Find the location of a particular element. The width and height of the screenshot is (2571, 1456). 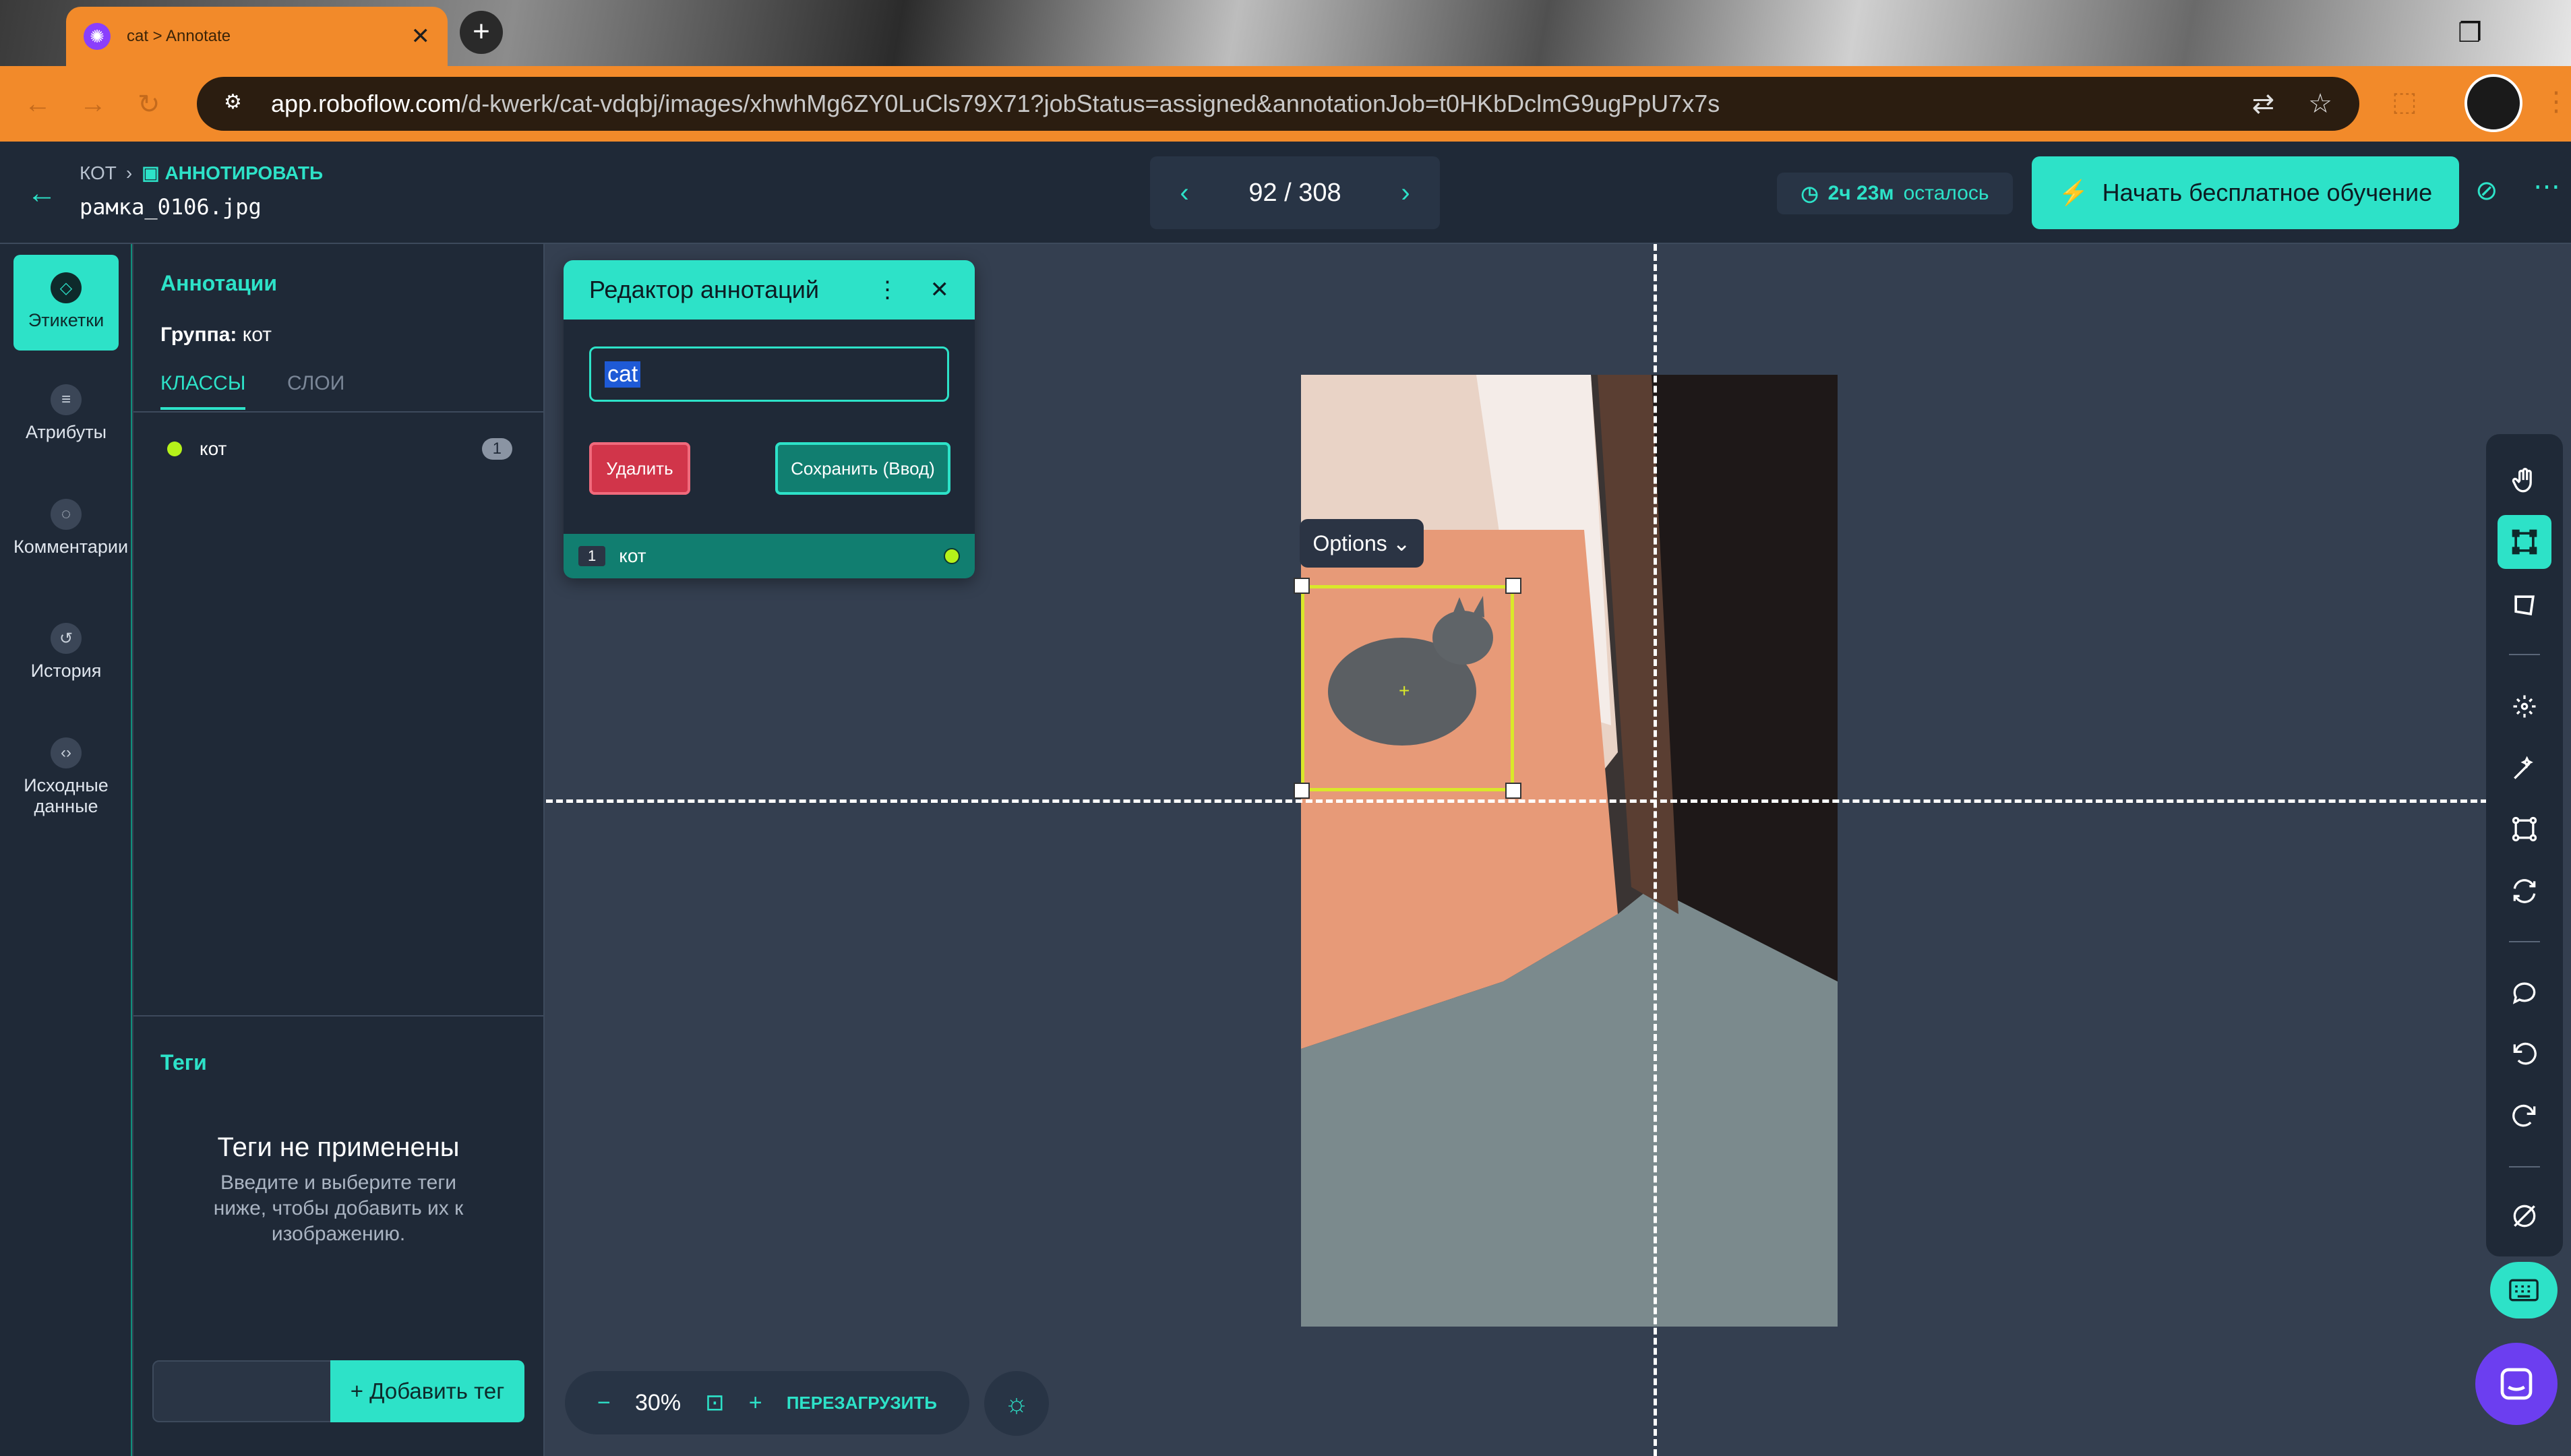

tag-input is located at coordinates (242, 1391).